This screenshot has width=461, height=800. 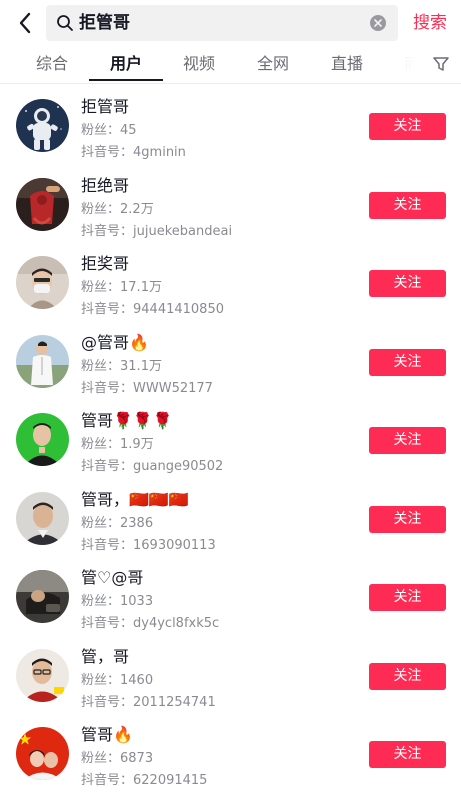 I want to click on user-fans: 粉丝：1460, so click(x=117, y=680).